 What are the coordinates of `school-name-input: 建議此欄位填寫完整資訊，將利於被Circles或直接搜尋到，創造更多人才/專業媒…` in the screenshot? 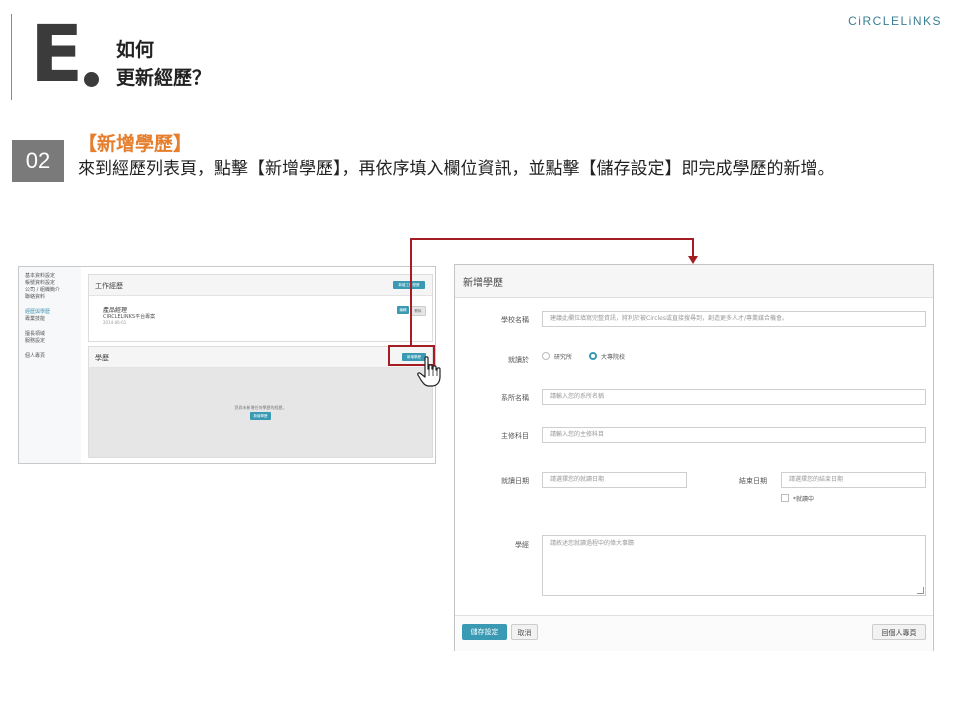 It's located at (734, 319).